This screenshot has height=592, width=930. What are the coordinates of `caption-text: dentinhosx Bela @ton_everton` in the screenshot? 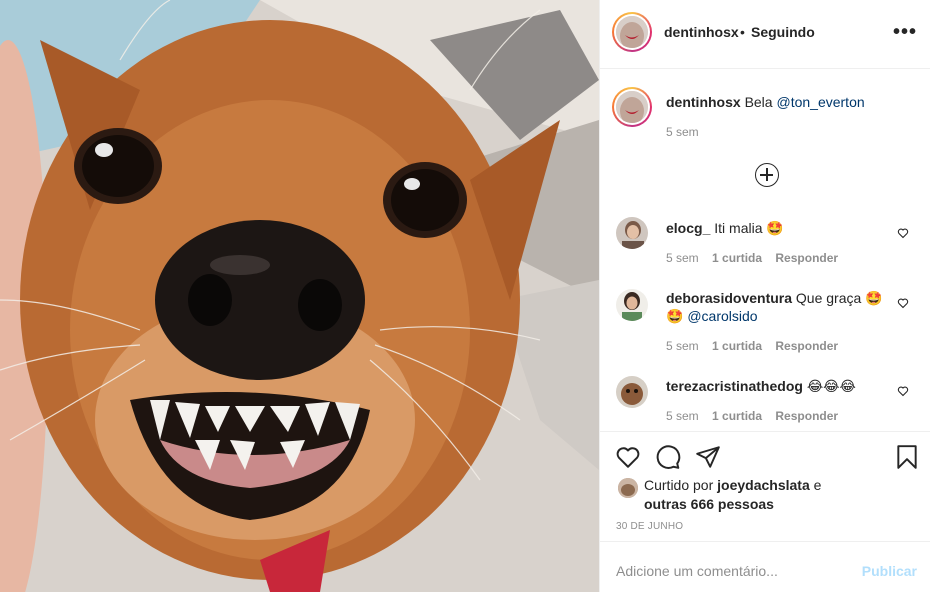 It's located at (765, 102).